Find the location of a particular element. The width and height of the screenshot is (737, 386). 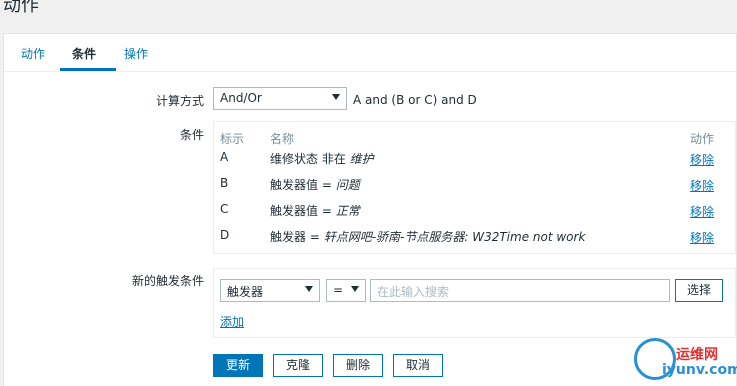

new-condition-label: 新的触发条件 is located at coordinates (167, 281).